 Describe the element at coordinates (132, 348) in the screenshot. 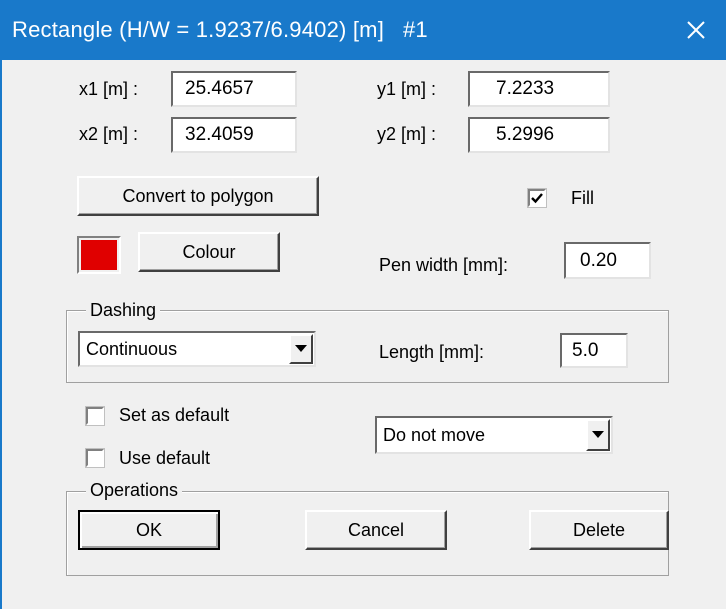

I see `dashing-style-value: Continuous` at that location.